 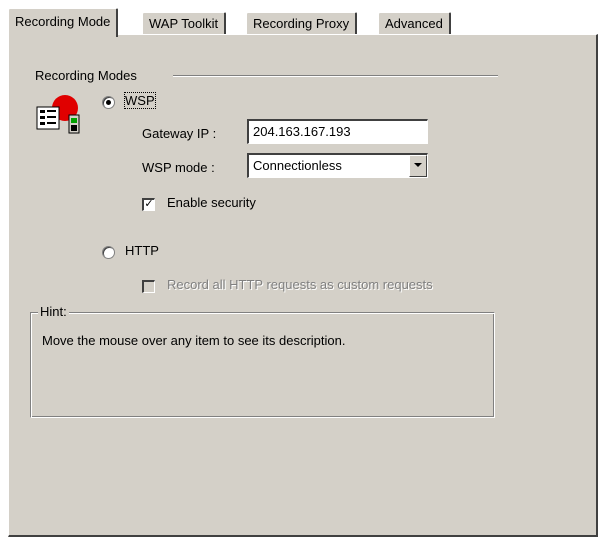 I want to click on wsp-label: WSP, so click(x=140, y=100).